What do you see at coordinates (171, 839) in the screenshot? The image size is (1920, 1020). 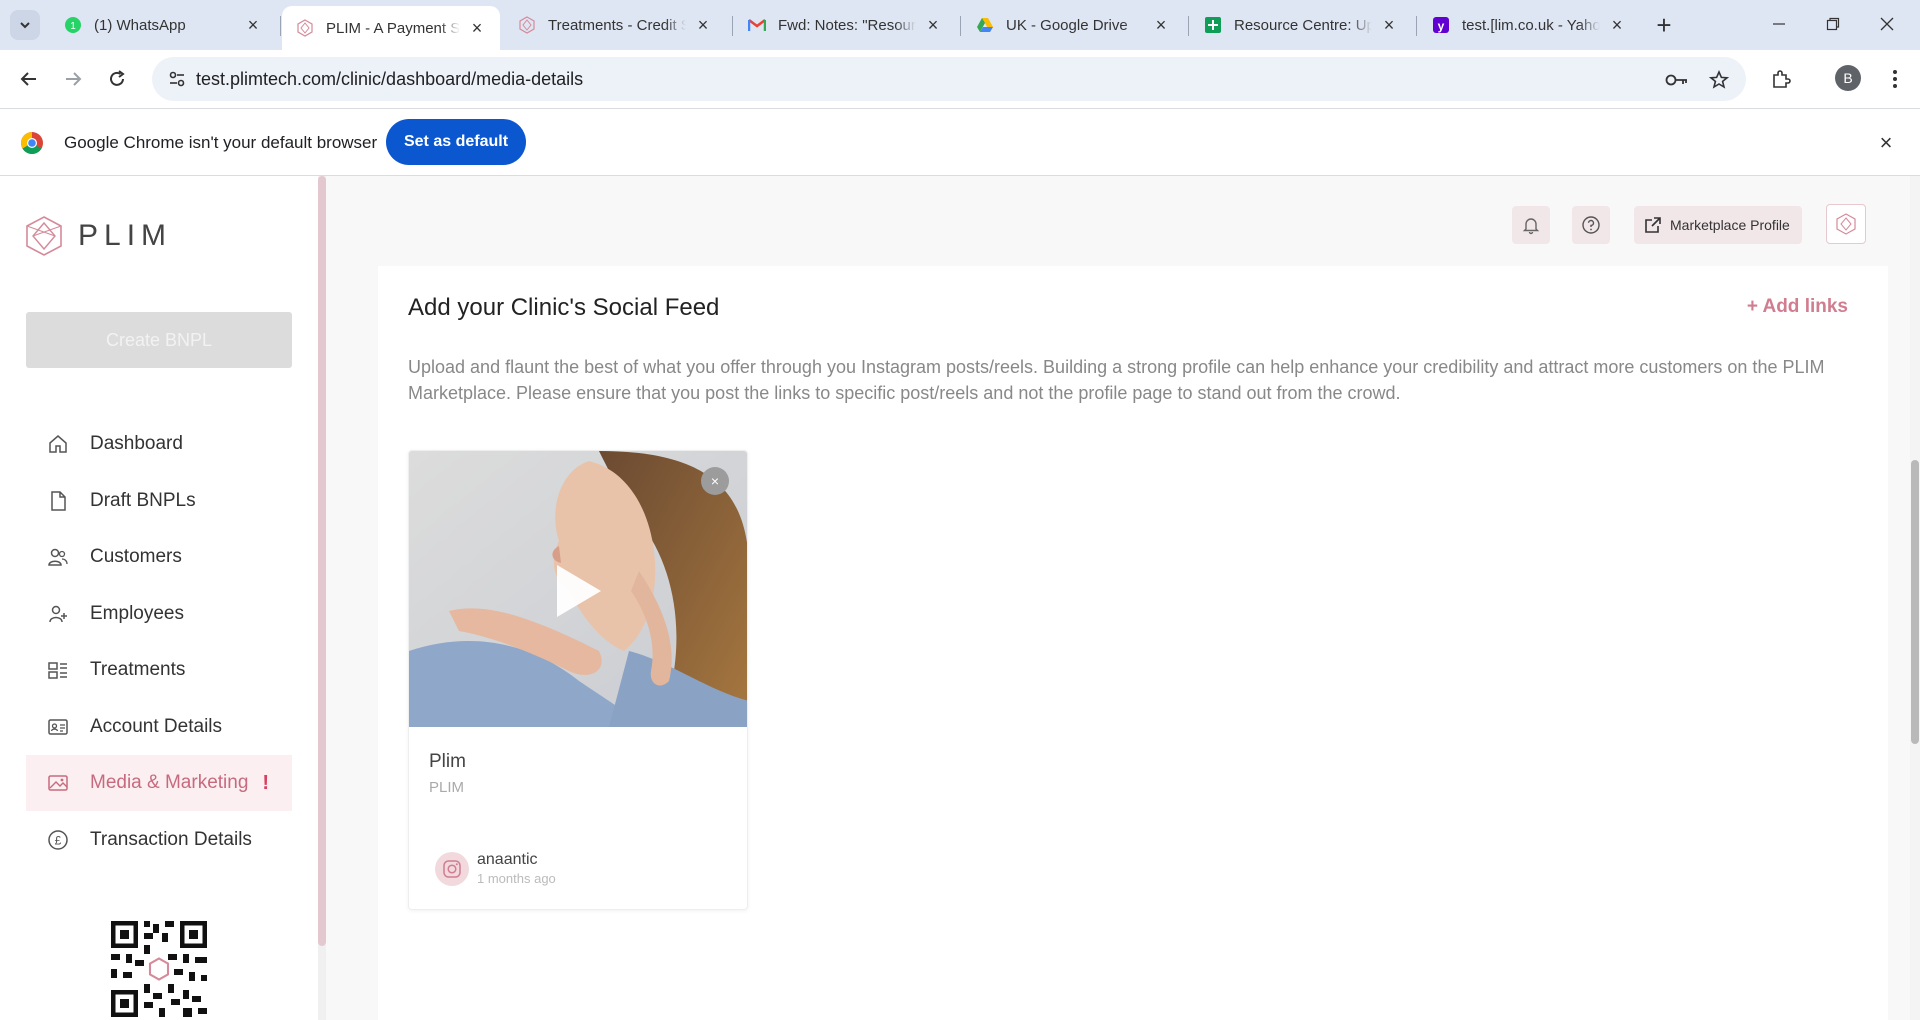 I see `sidebar-item-label: Transaction Details` at bounding box center [171, 839].